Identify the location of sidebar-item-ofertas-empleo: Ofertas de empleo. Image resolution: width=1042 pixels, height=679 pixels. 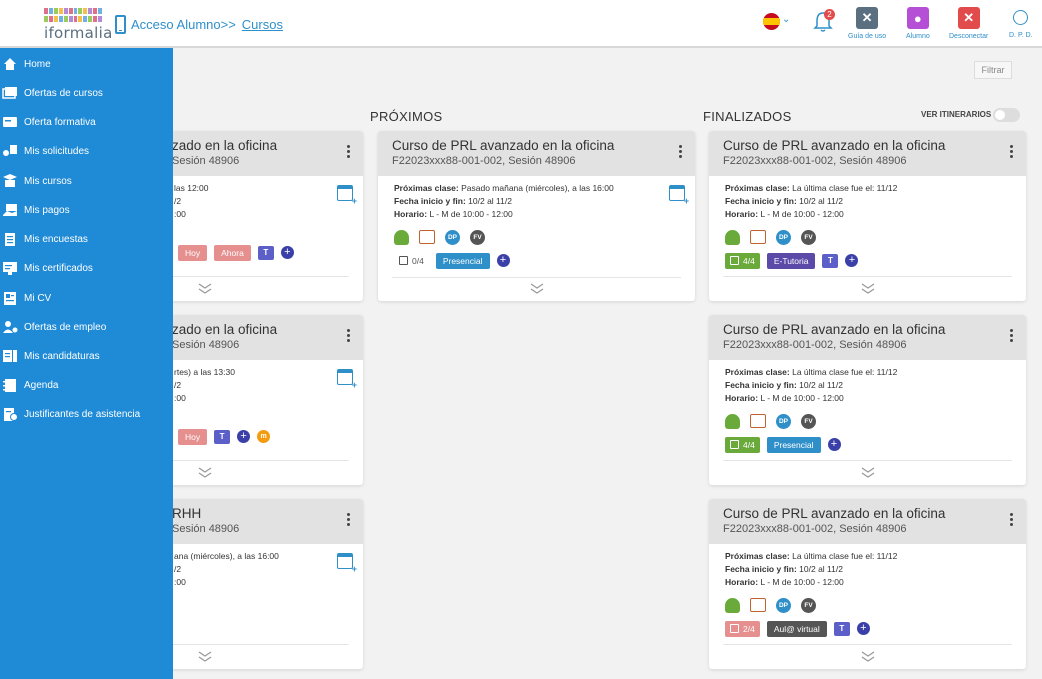
(86, 327).